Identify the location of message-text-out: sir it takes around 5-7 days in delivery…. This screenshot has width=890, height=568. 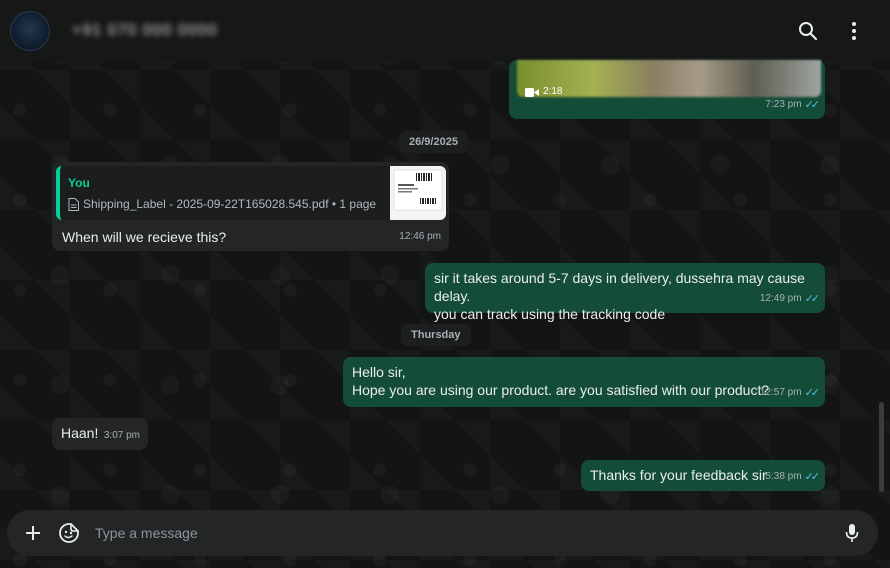
(625, 292).